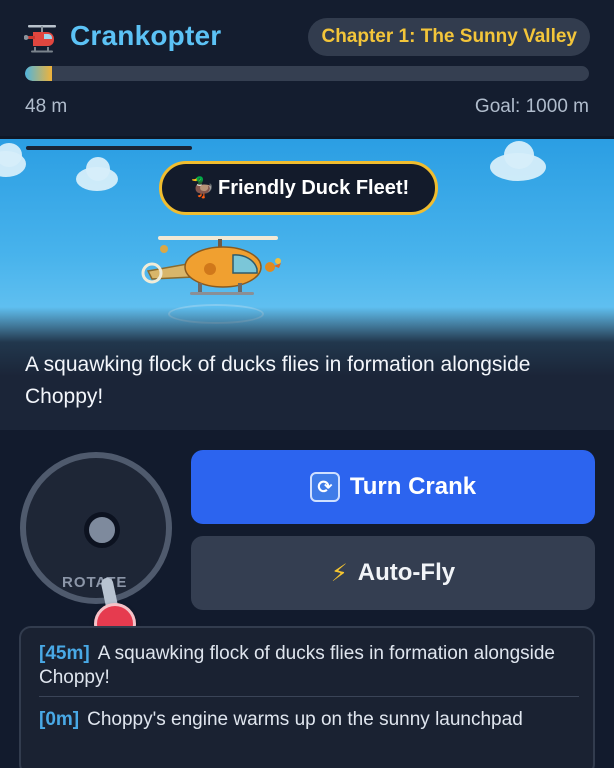  Describe the element at coordinates (314, 188) in the screenshot. I see `event-badge-label: Friendly Duck Fleet!` at that location.